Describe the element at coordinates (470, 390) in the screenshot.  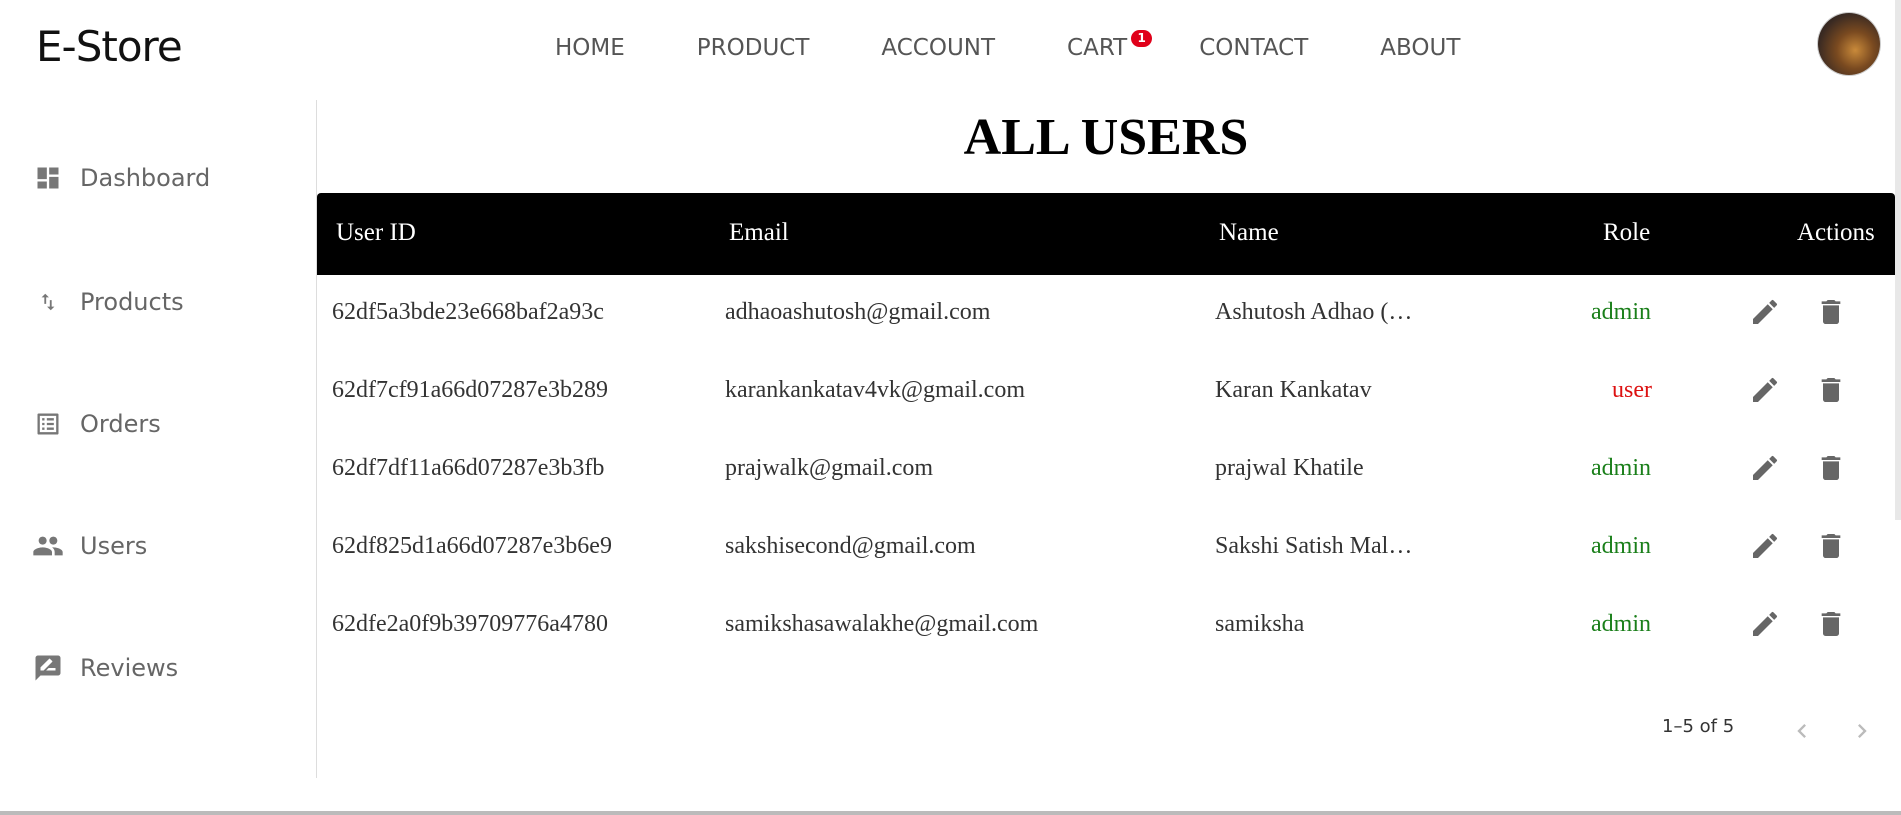
I see `cell-user-id: 62df7cf91a66d07287e3b289` at that location.